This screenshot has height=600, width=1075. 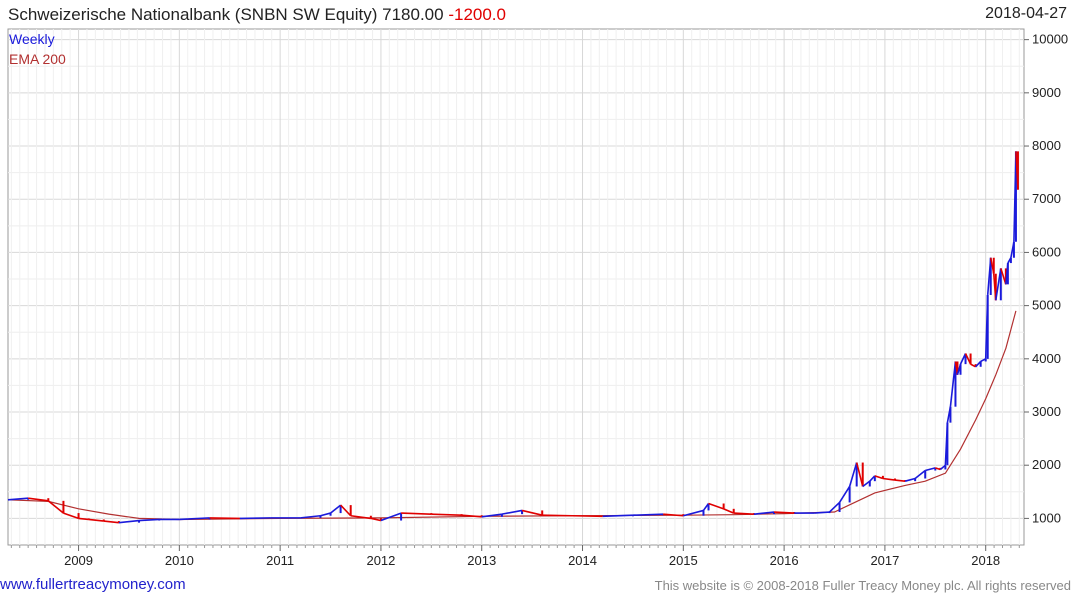 What do you see at coordinates (784, 560) in the screenshot?
I see `x-tick-label: 2016` at bounding box center [784, 560].